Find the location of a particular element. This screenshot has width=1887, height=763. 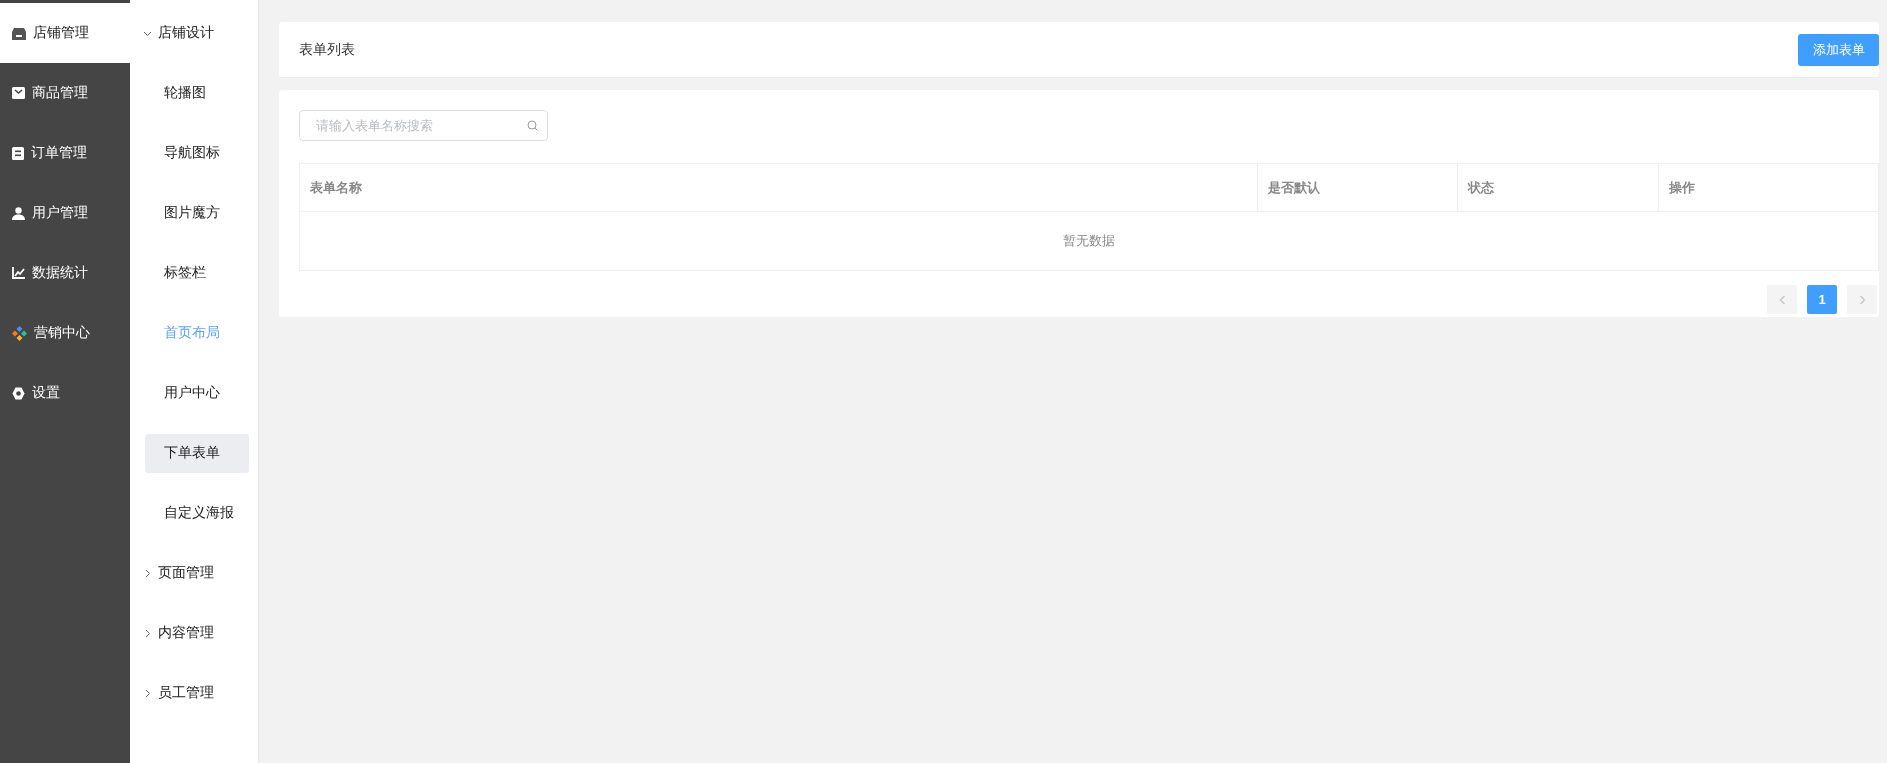

sidebar-item: 数据统计 is located at coordinates (65, 273).